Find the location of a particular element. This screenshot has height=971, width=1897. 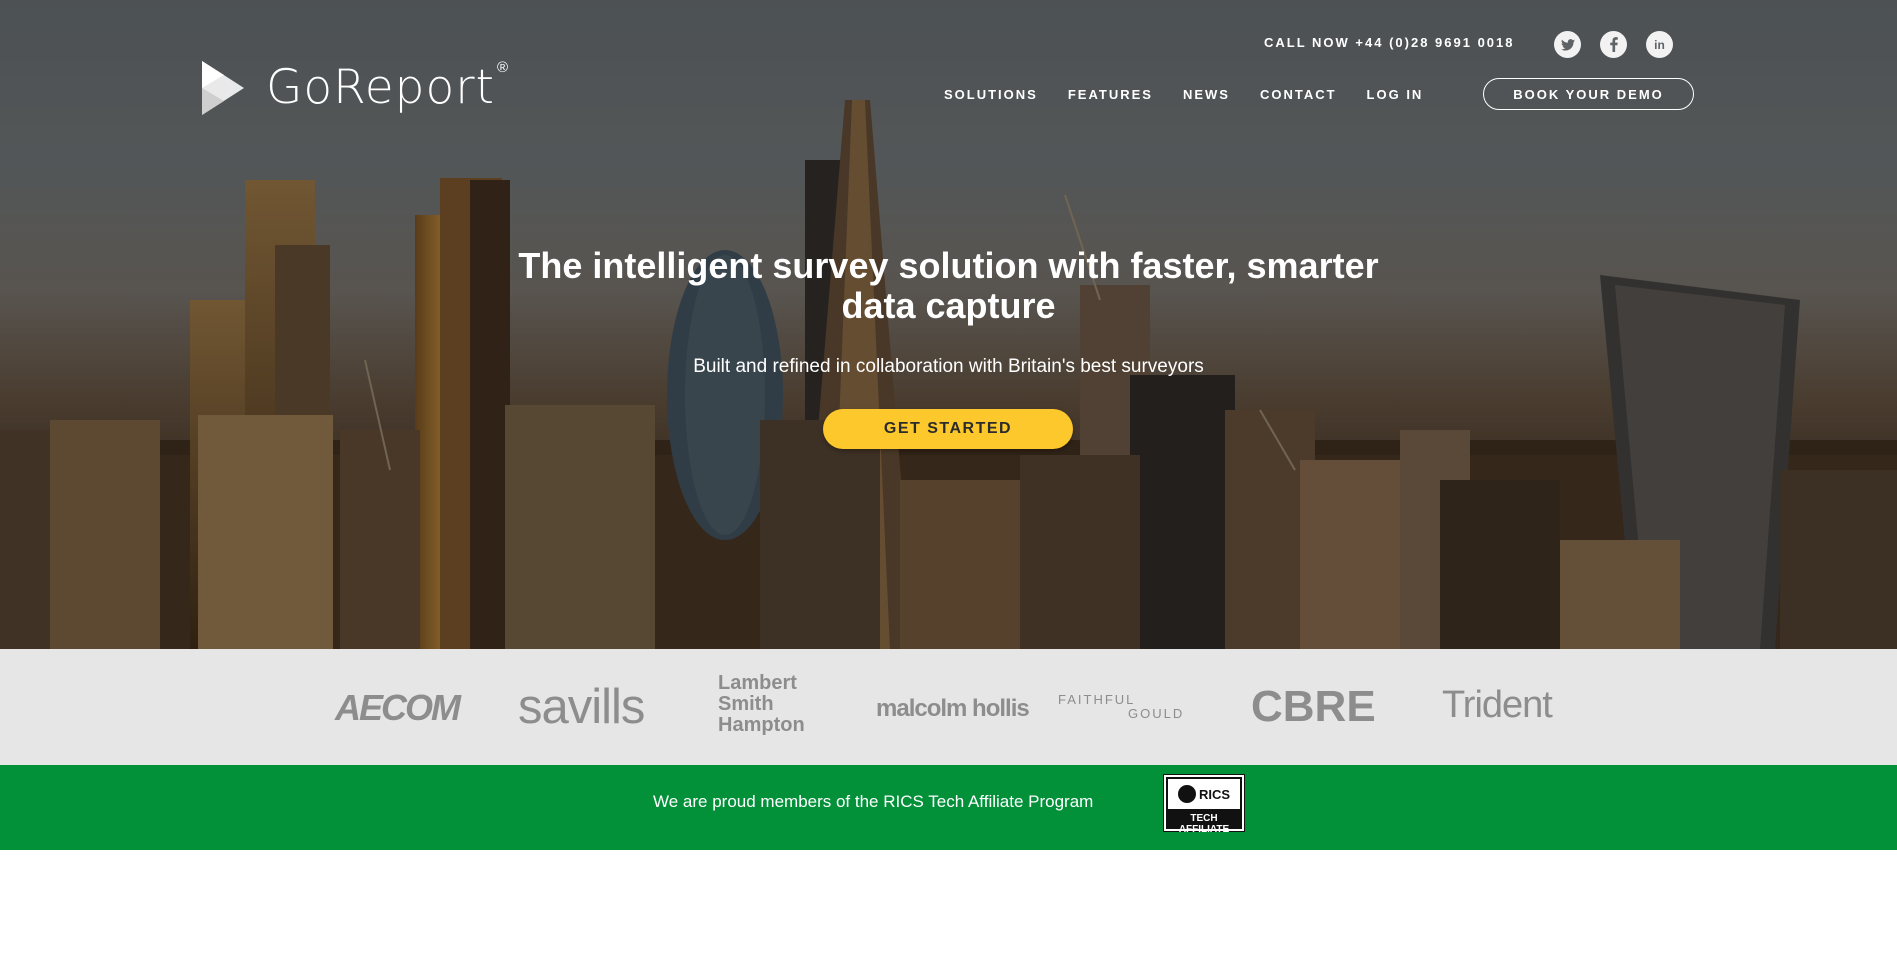

faithful-gould-logo: FAITHFUL GOULD is located at coordinates (1121, 706).